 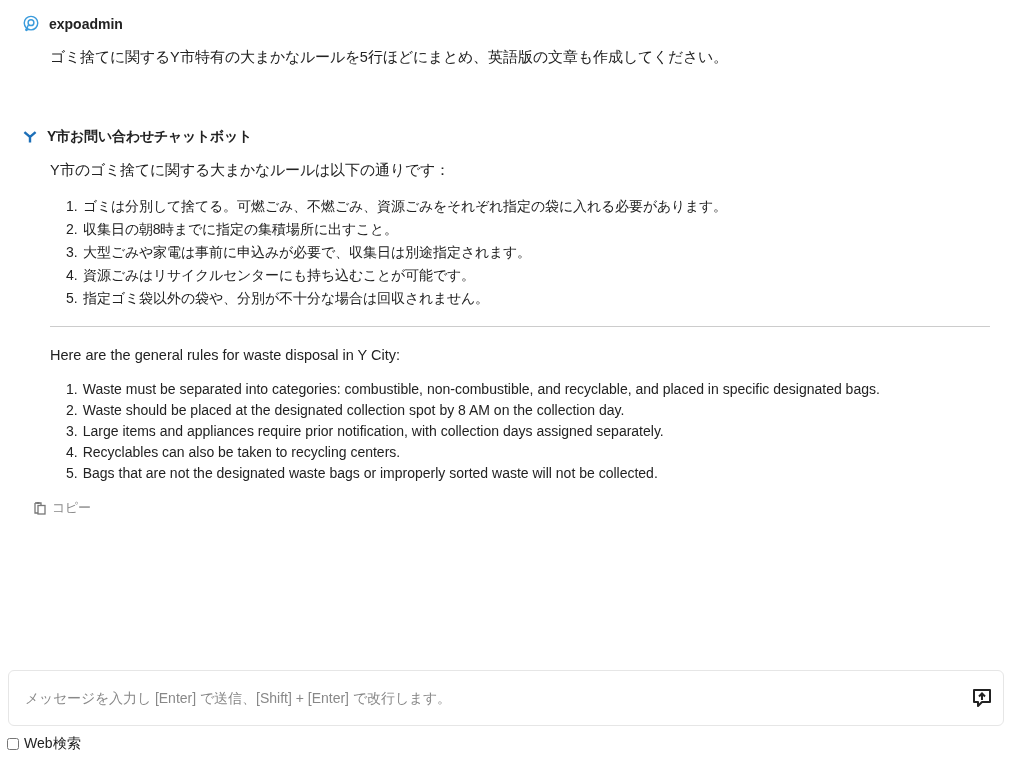 I want to click on list-item-text: ゴミは分別して捨てる。可燃ごみ、不燃ごみ、資源ごみをそれぞれ指定の袋に入れる必要があります。, so click(x=404, y=207).